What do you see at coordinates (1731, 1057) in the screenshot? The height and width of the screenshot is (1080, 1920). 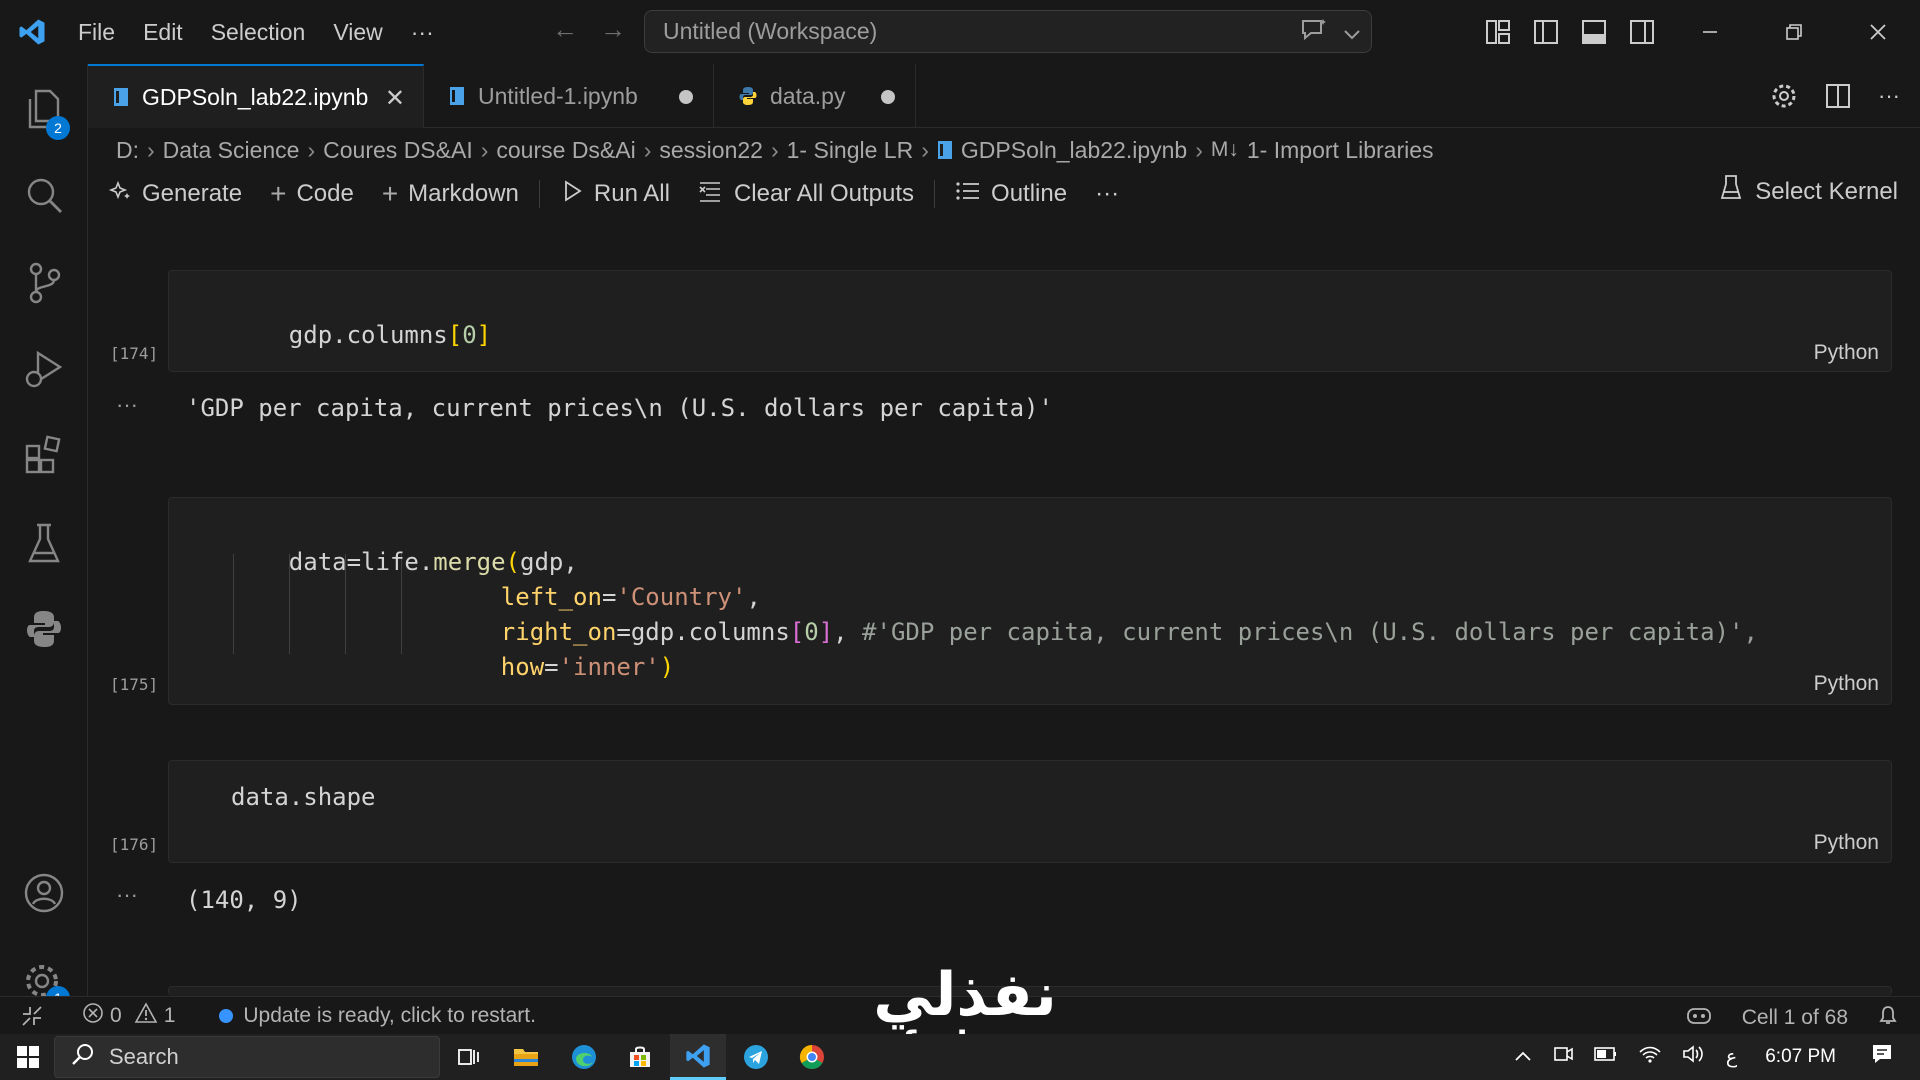 I see `input-language-indicator: ع` at bounding box center [1731, 1057].